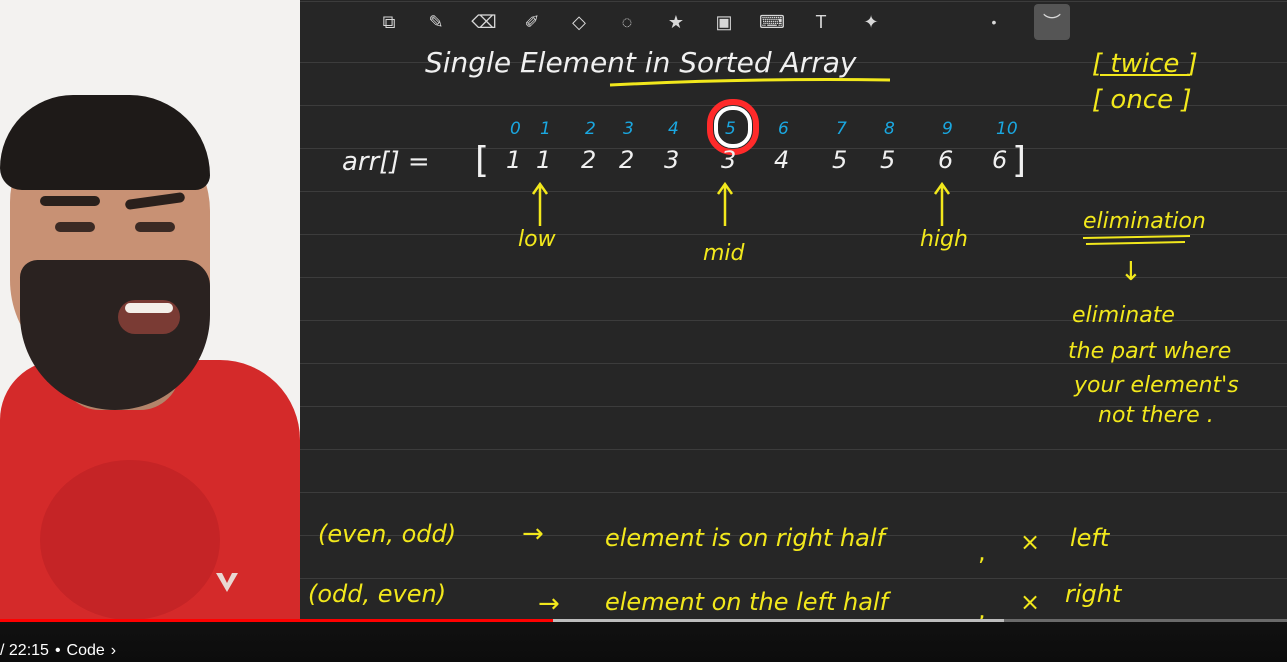  Describe the element at coordinates (24, 650) in the screenshot. I see `time-display: / 22:15` at that location.